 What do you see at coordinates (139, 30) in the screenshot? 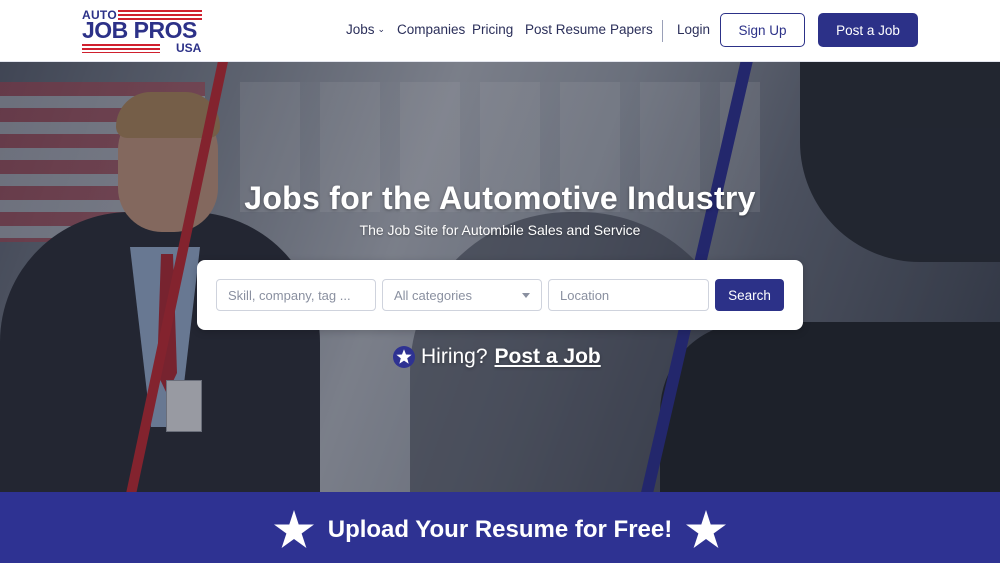
I see `logo-main-text: JOB PROS` at bounding box center [139, 30].